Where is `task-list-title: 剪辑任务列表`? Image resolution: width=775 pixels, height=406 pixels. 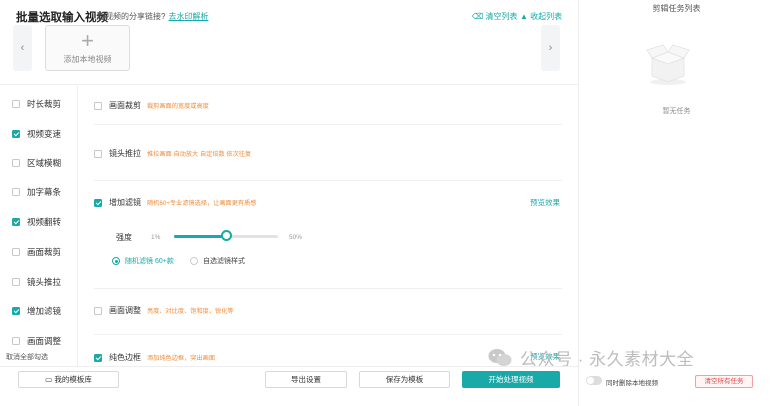
task-list-title: 剪辑任务列表 is located at coordinates (676, 8).